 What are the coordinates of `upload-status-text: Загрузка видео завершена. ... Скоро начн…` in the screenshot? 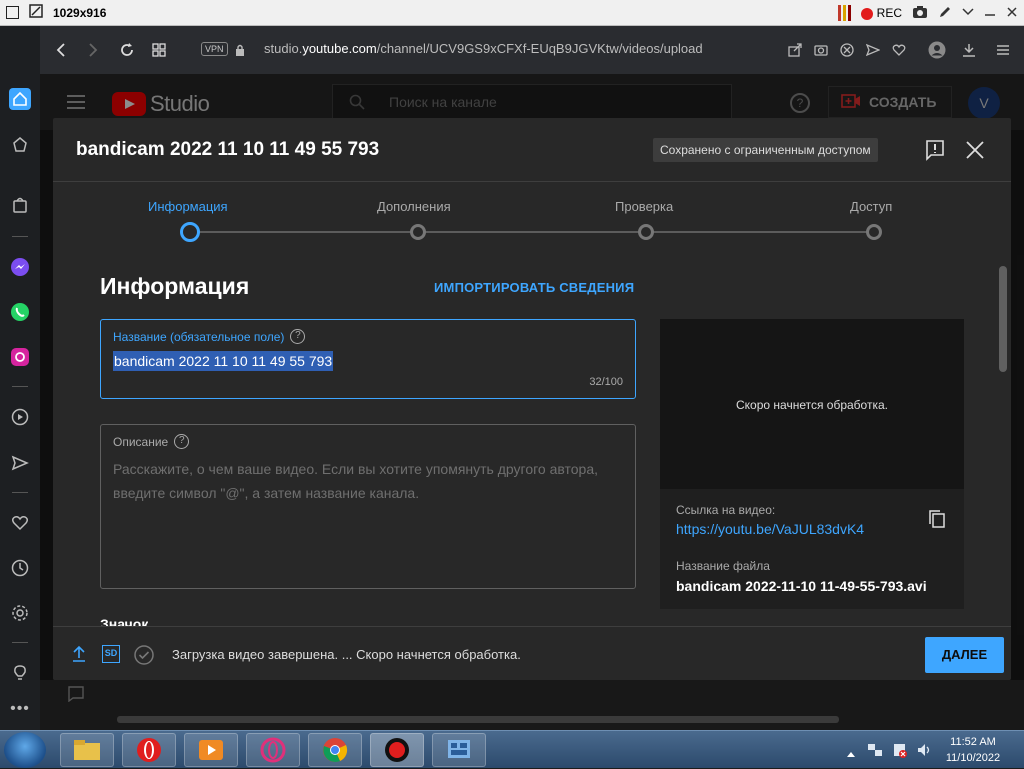 It's located at (346, 654).